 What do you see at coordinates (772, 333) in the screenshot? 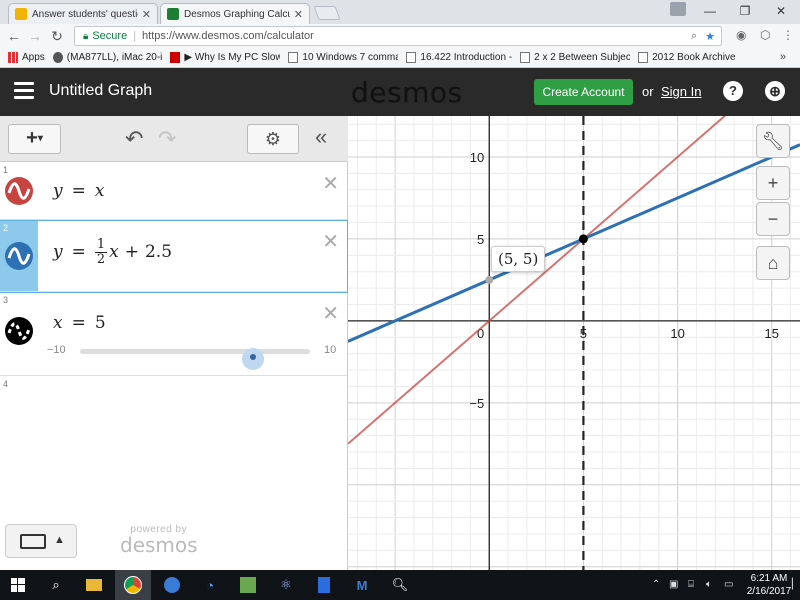
I see `x-tick-label: 15` at bounding box center [772, 333].